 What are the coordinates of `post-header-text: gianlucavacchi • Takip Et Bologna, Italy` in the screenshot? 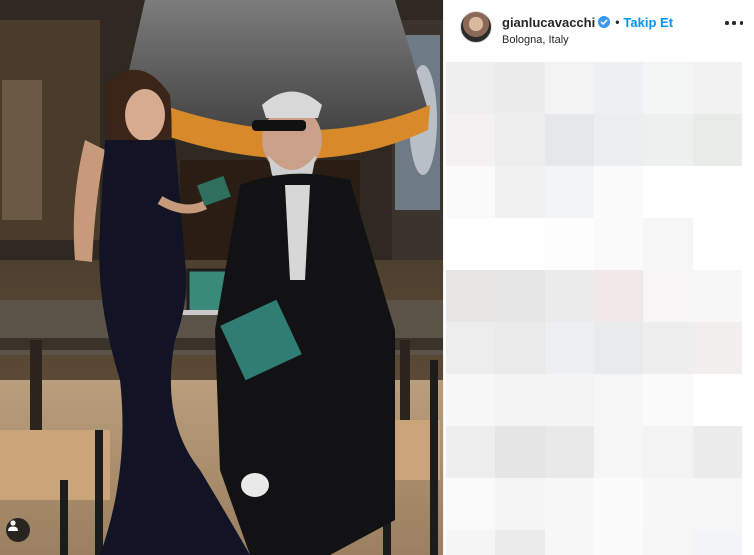 It's located at (587, 28).